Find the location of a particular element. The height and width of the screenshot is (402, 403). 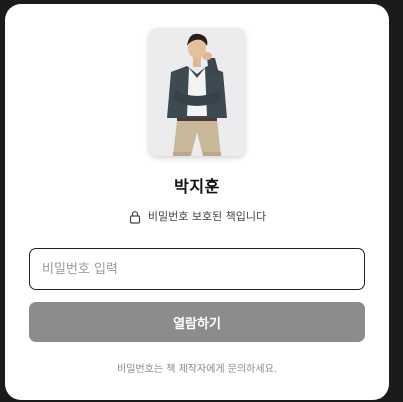

portrait-illustration is located at coordinates (197, 92).